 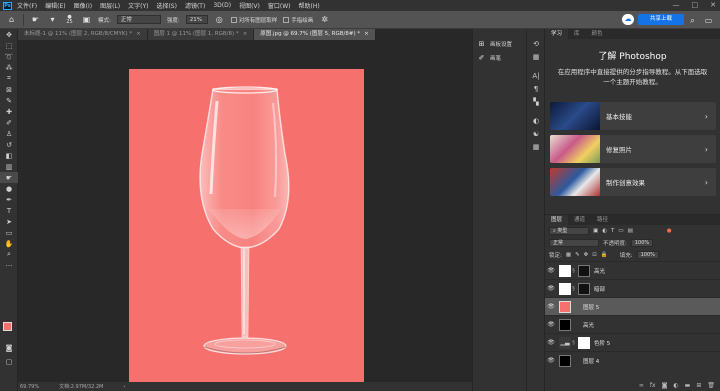 I want to click on new-adjustment-icon: ◐, so click(x=675, y=386).